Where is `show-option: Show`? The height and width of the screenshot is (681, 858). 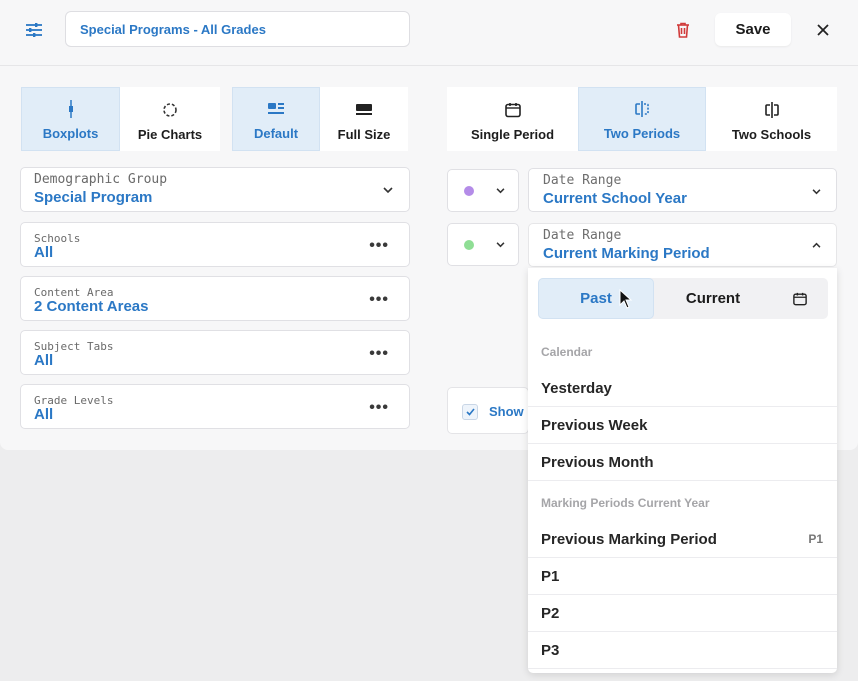 show-option: Show is located at coordinates (488, 410).